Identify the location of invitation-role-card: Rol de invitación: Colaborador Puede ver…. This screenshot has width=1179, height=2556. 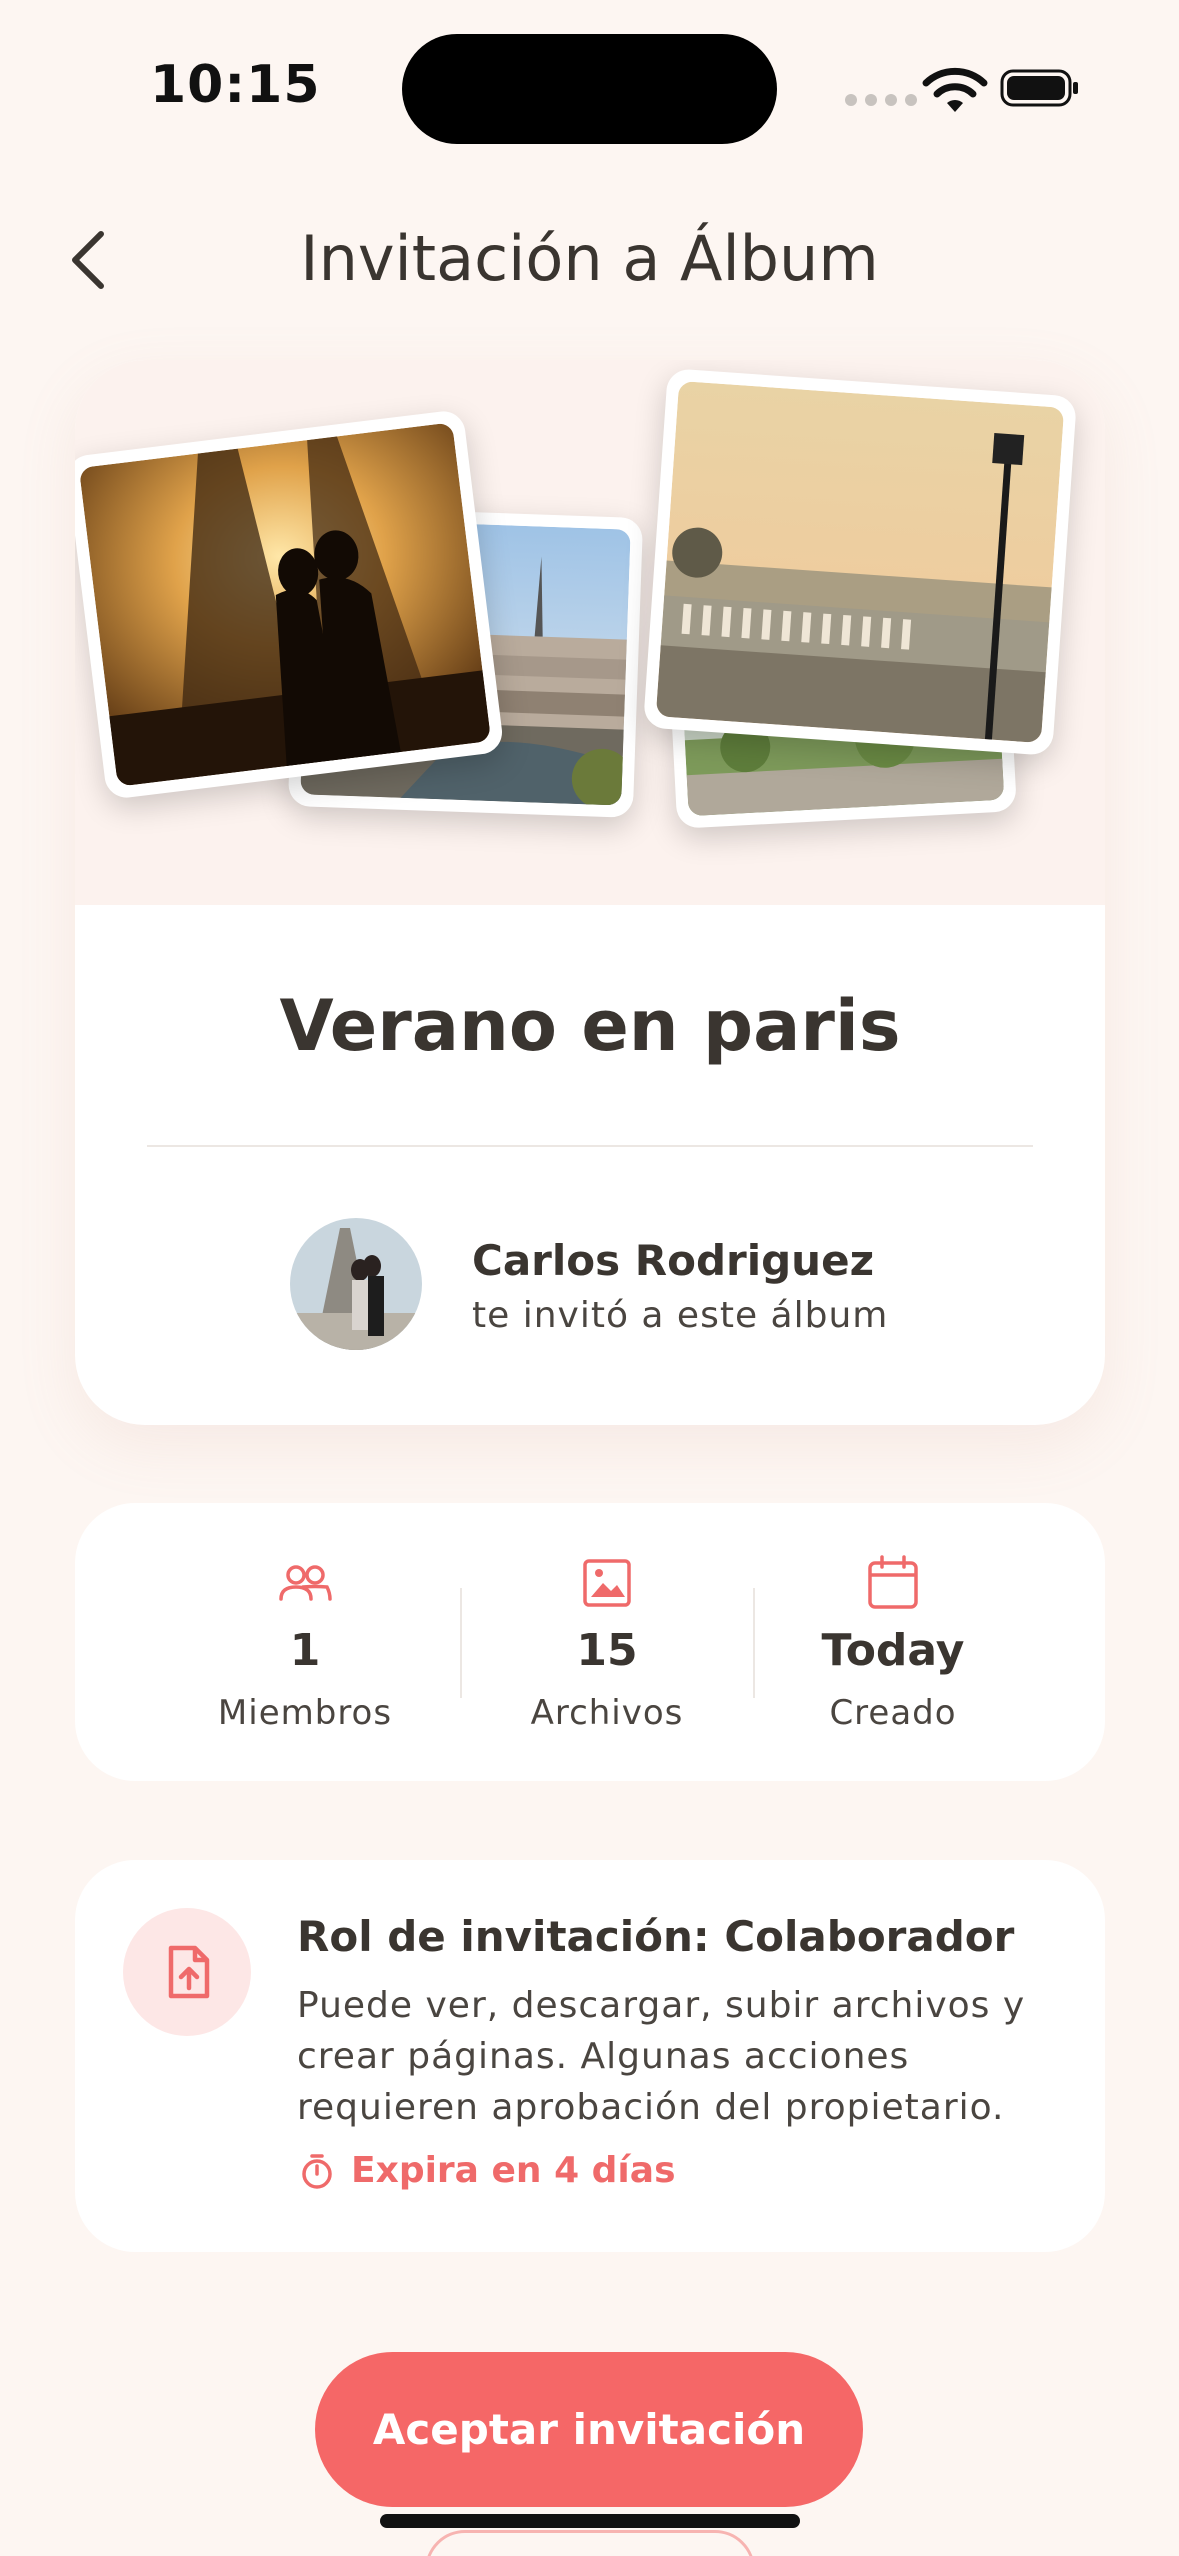
(590, 2056).